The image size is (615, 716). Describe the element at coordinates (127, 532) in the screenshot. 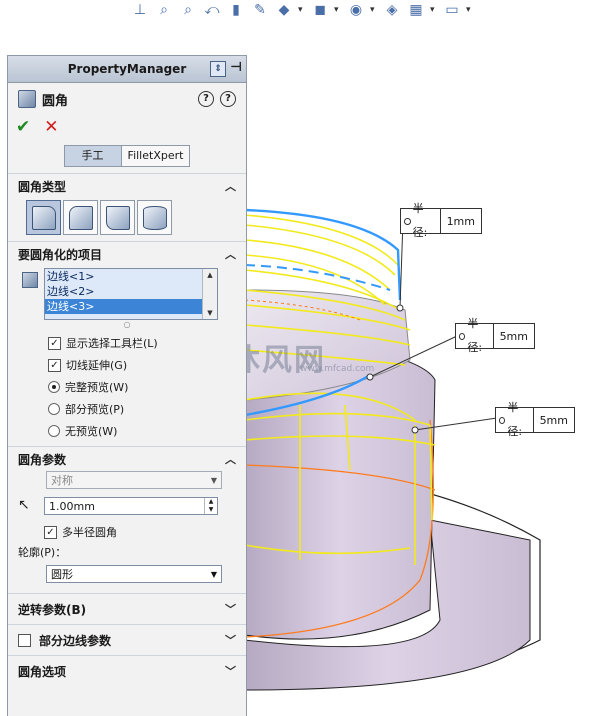

I see `multi-radius-option: ✓ 多半径圆角` at that location.